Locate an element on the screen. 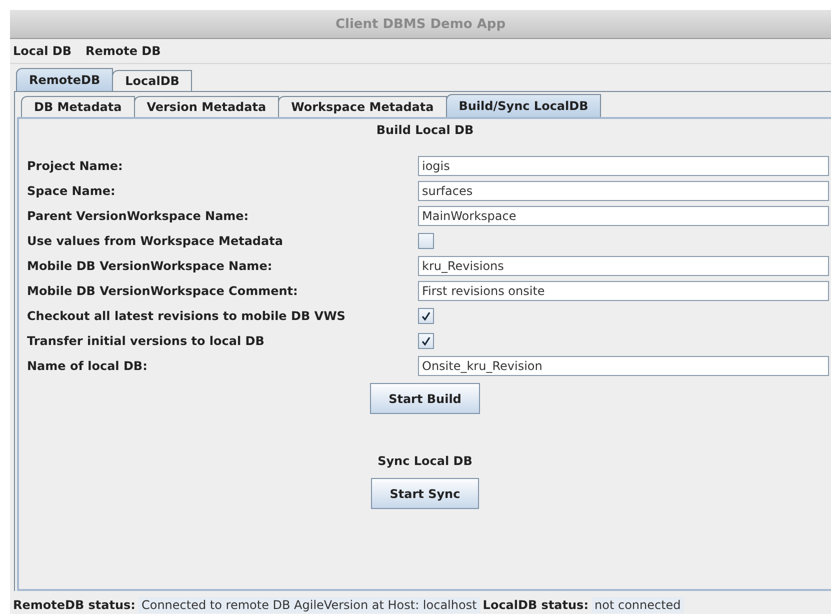 The image size is (831, 616). start-build-button: Start Build is located at coordinates (425, 398).